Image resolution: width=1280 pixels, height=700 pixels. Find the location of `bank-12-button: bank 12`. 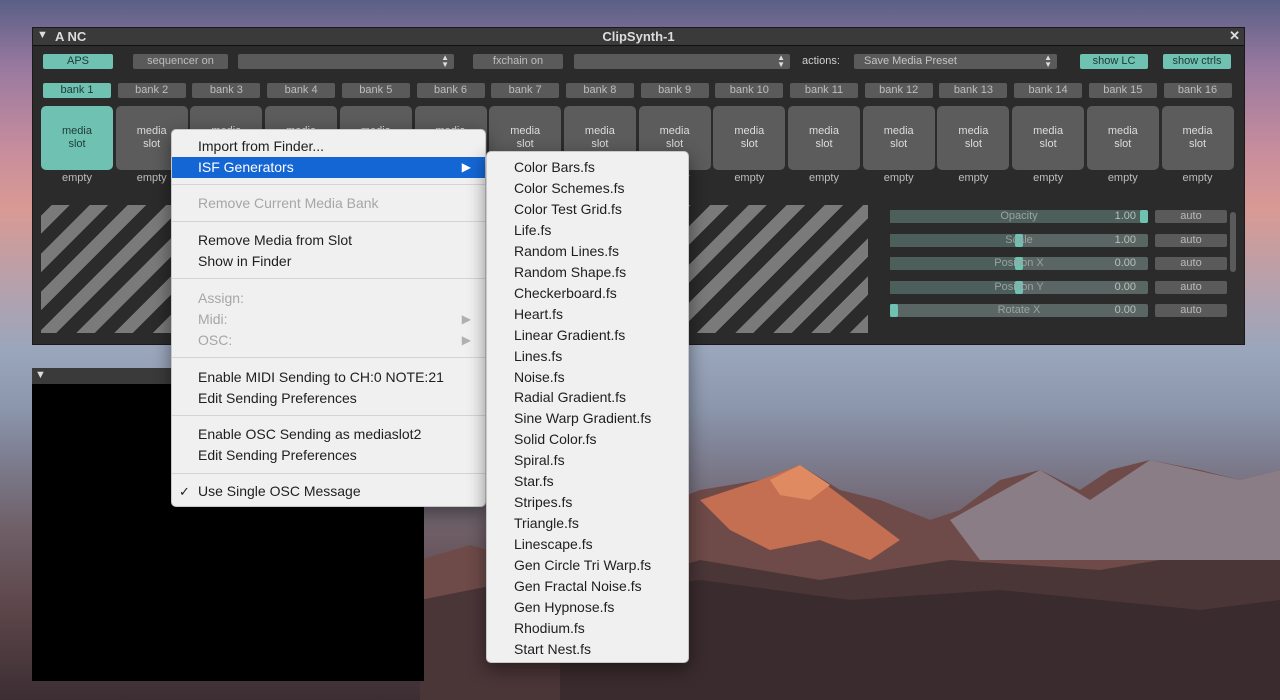

bank-12-button: bank 12 is located at coordinates (898, 90).